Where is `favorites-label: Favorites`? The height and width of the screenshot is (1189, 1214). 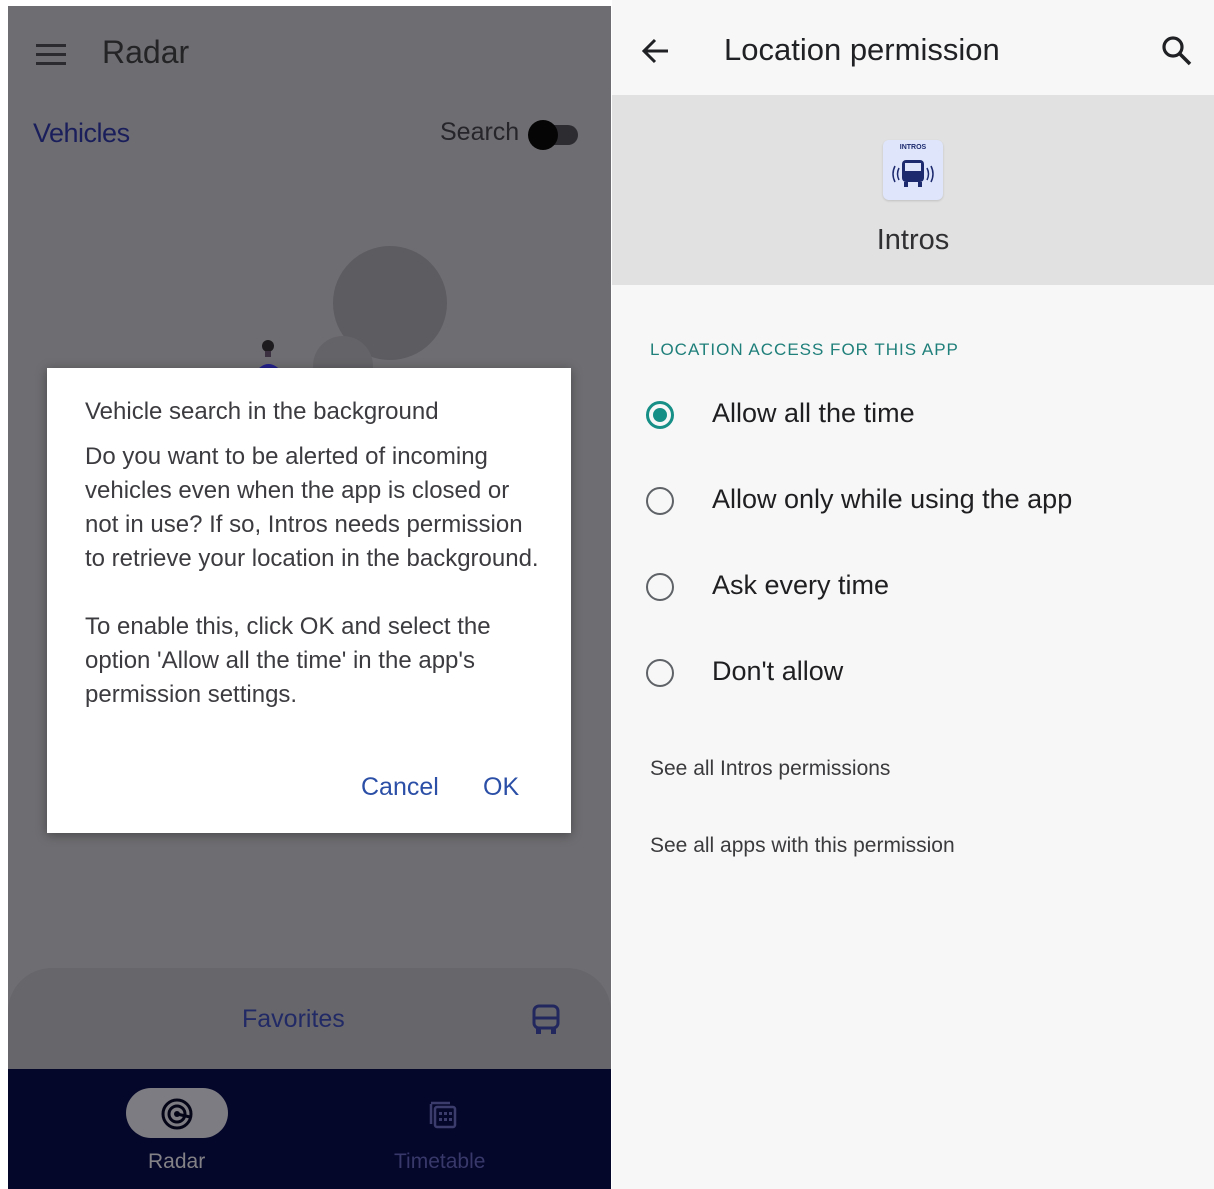 favorites-label: Favorites is located at coordinates (293, 1019).